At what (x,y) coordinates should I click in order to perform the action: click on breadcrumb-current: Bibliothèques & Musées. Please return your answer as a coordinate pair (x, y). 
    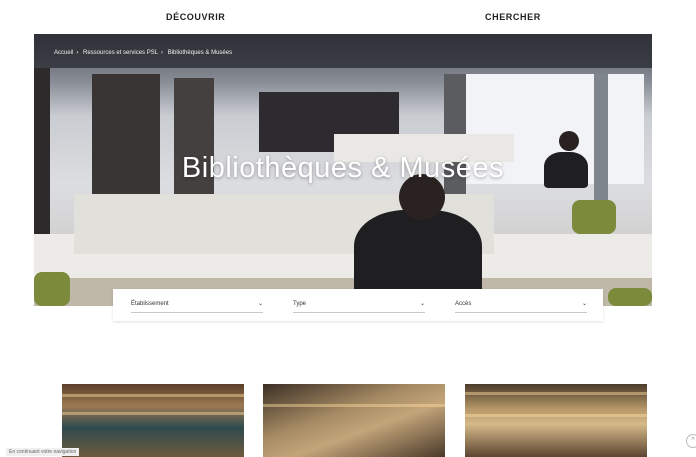
    Looking at the image, I should click on (200, 53).